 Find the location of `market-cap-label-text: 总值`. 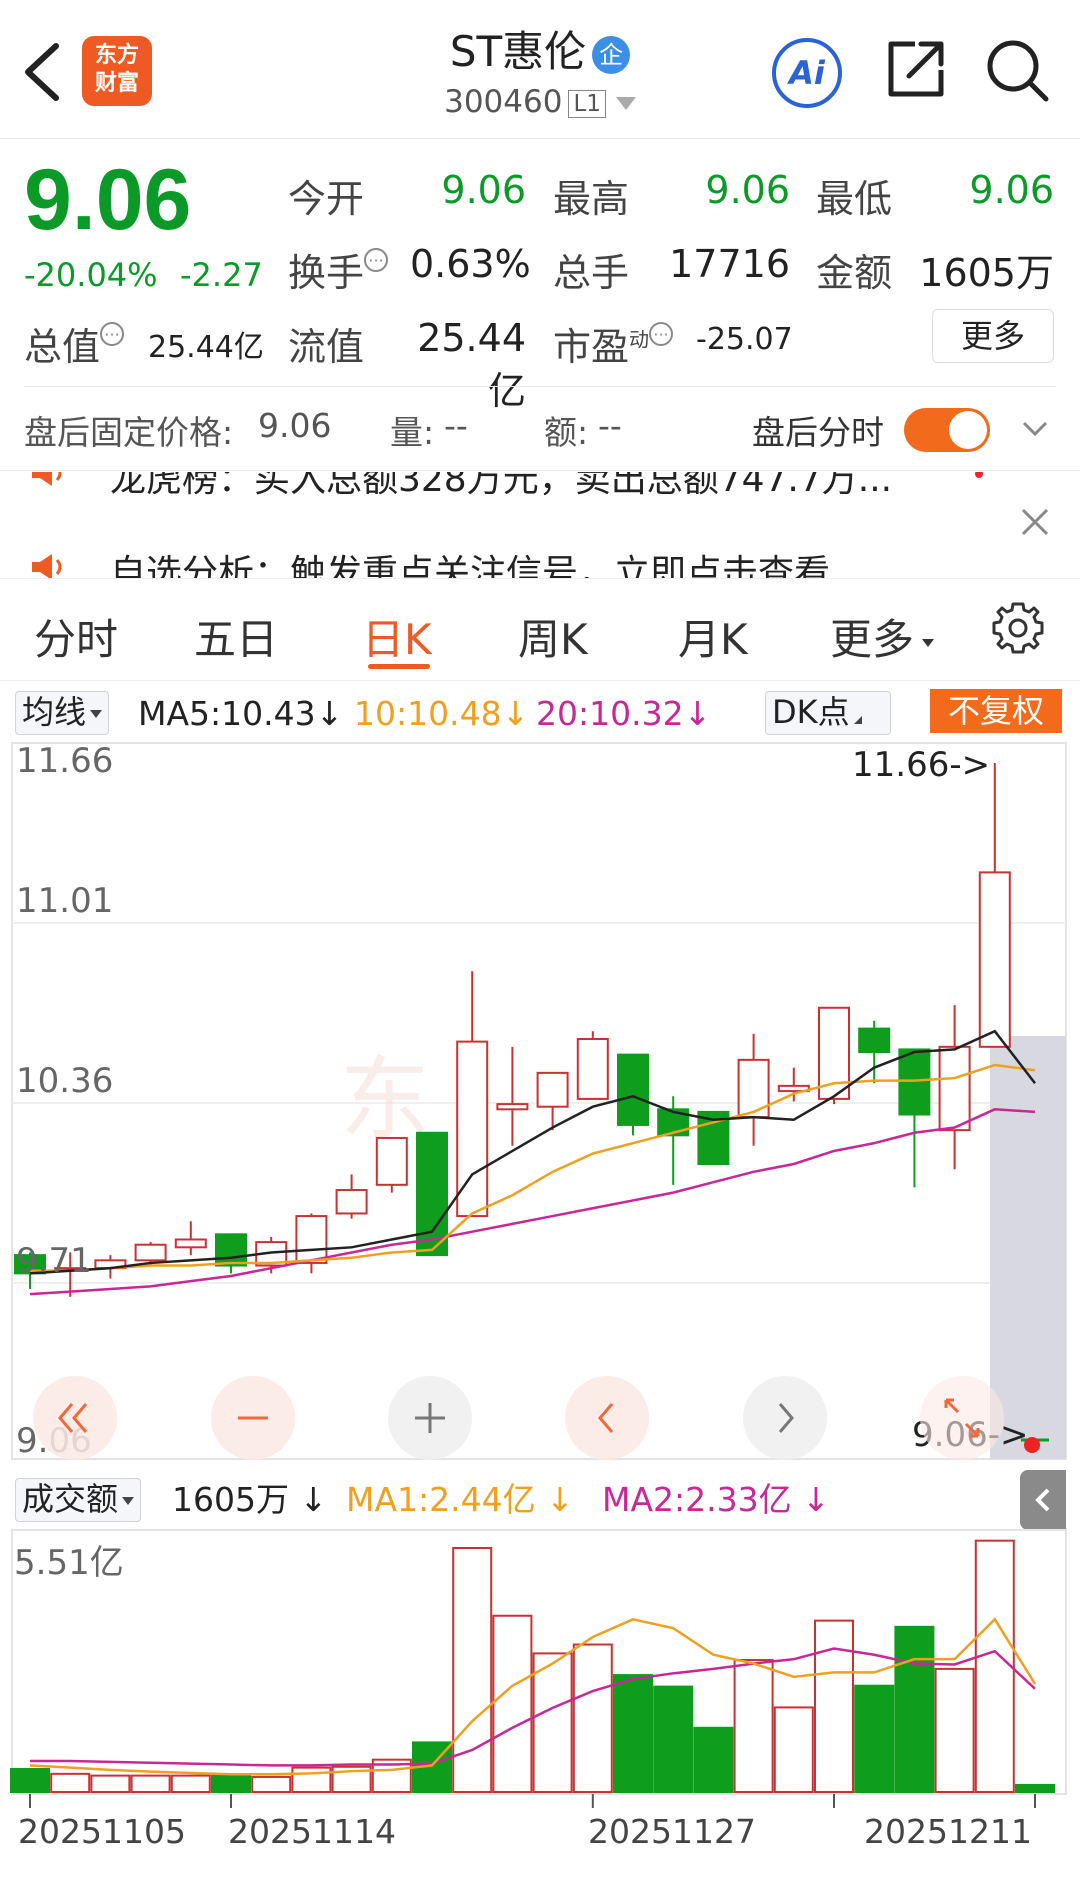

market-cap-label-text: 总值 is located at coordinates (62, 347).